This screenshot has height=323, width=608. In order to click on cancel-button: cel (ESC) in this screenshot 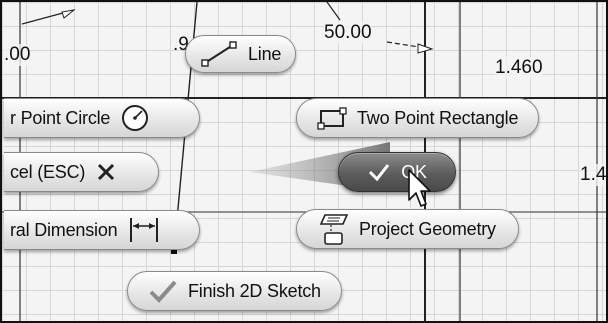, I will do `click(81, 172)`.